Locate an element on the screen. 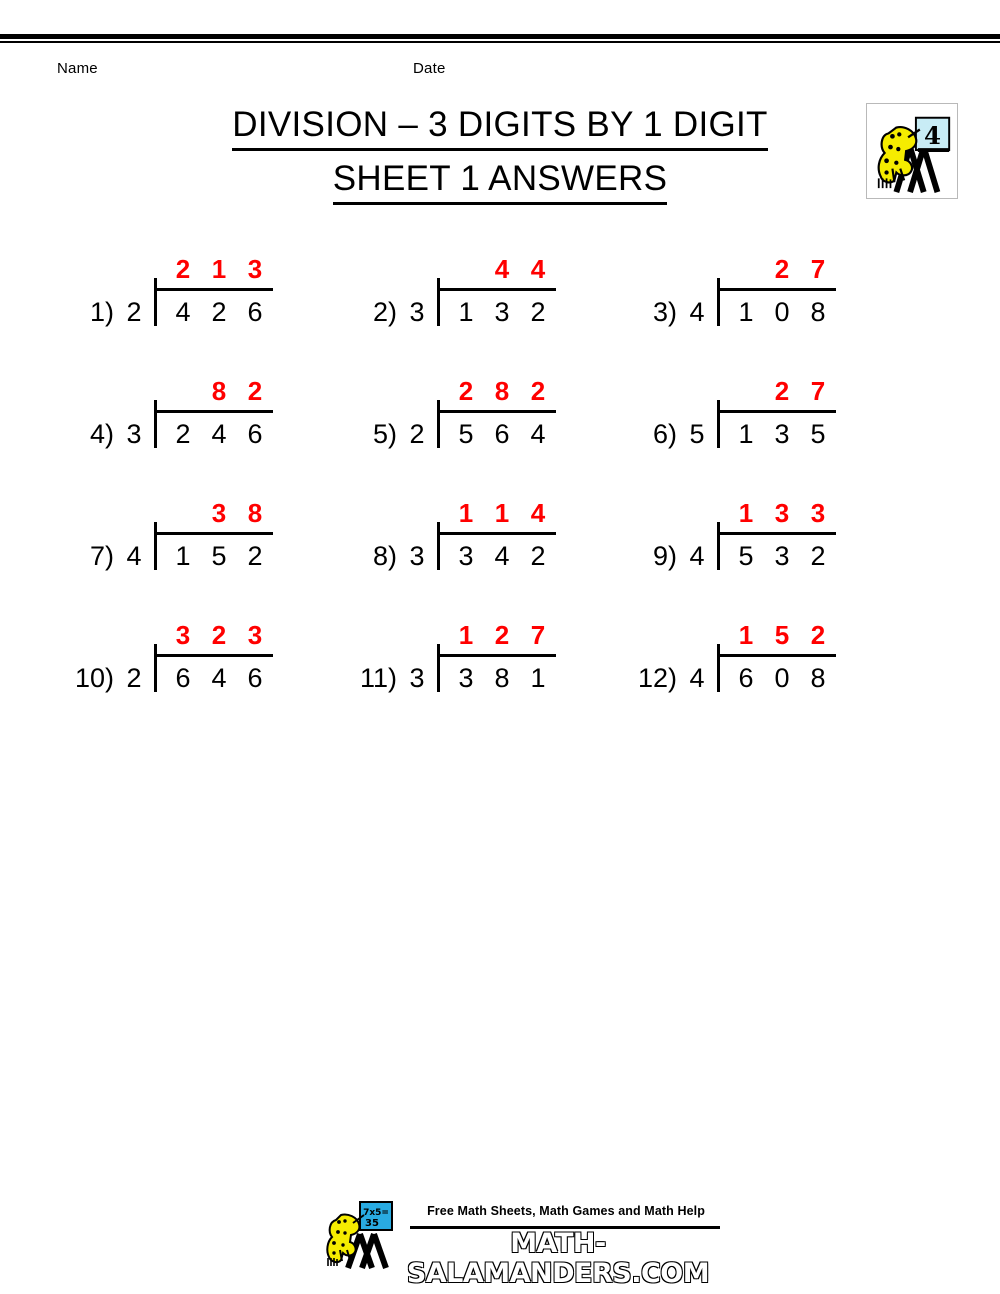 This screenshot has height=1294, width=1000. long-division-bracket: 2 8 2 5 6 4 is located at coordinates (496, 426).